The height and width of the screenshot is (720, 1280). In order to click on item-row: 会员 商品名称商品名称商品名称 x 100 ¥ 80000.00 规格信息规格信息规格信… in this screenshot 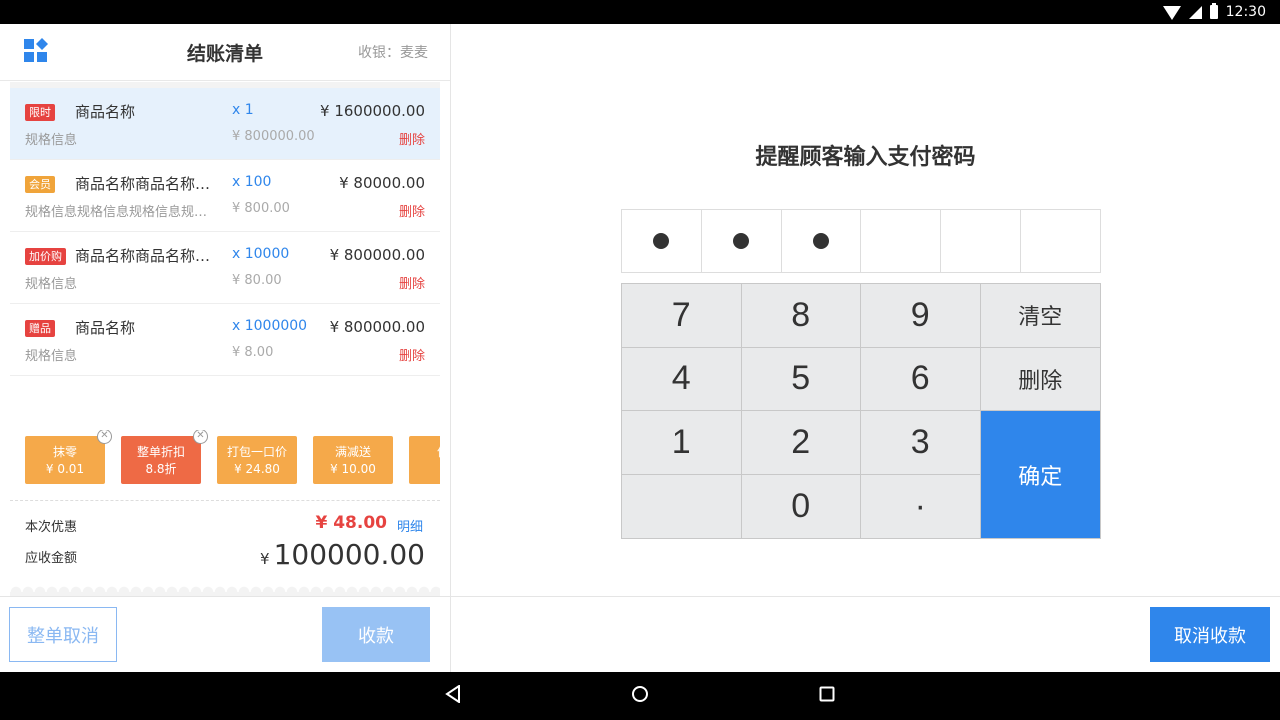, I will do `click(225, 196)`.